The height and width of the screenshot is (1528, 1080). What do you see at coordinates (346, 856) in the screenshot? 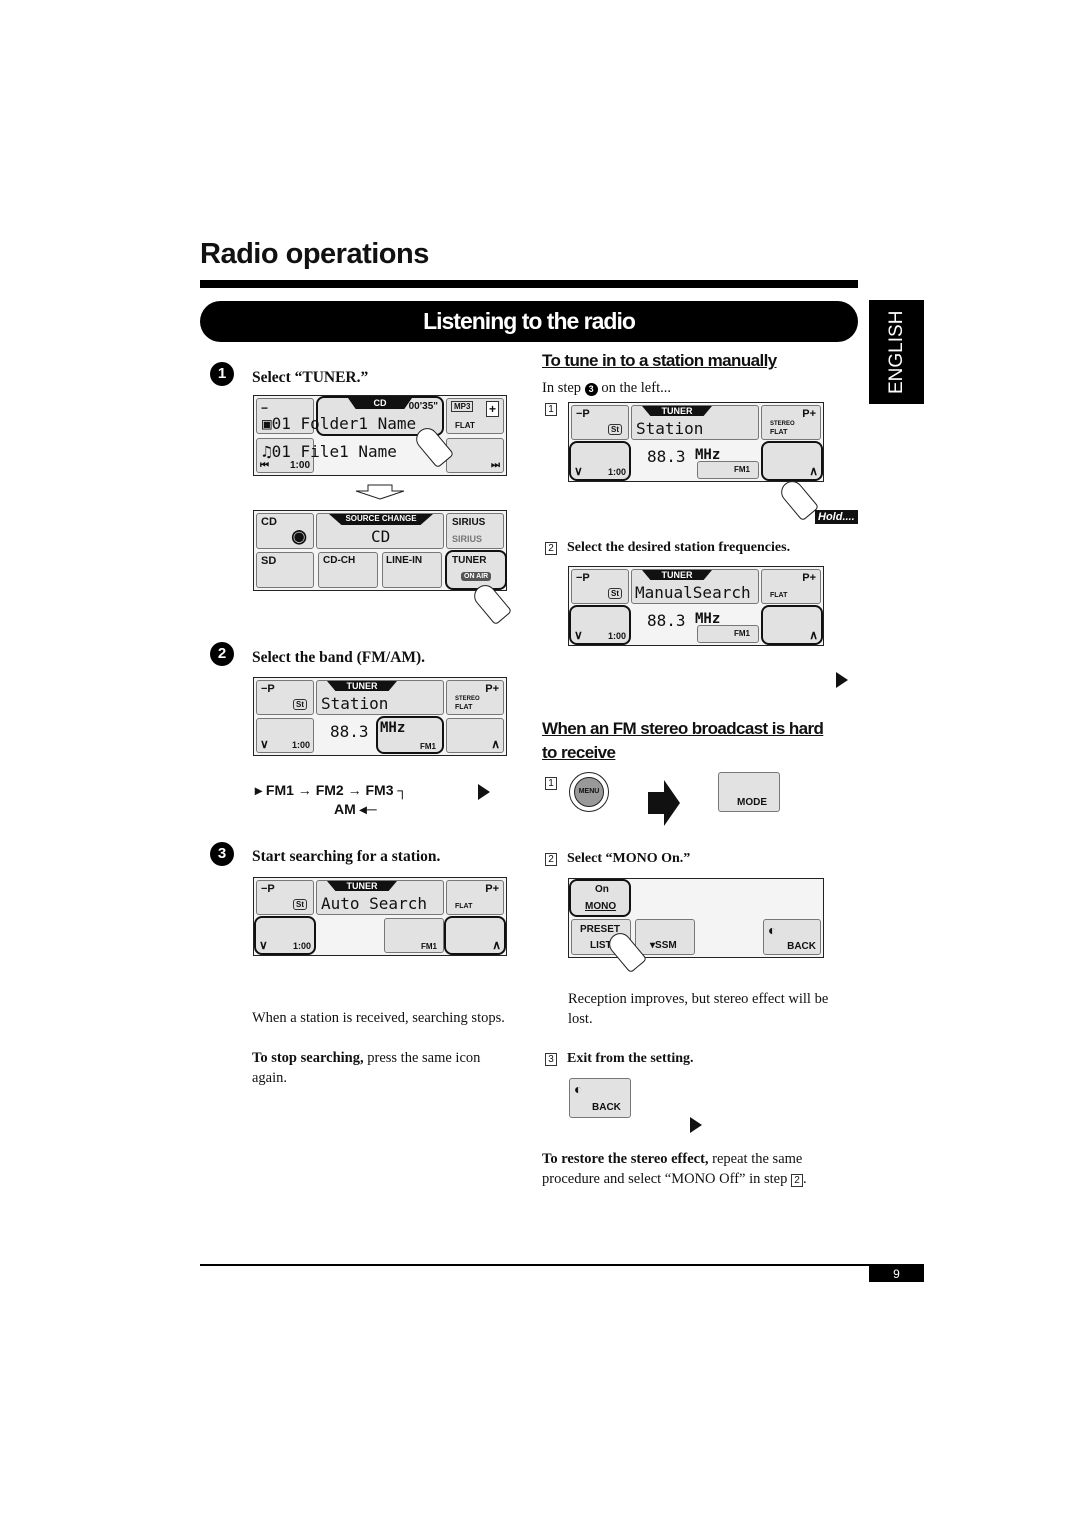
I see `step-label: Start searching for a station.` at bounding box center [346, 856].